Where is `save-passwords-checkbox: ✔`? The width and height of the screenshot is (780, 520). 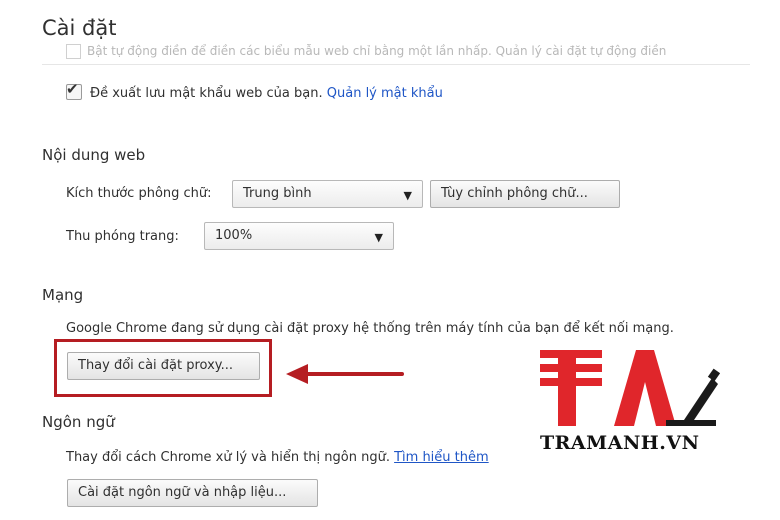 save-passwords-checkbox: ✔ is located at coordinates (74, 90).